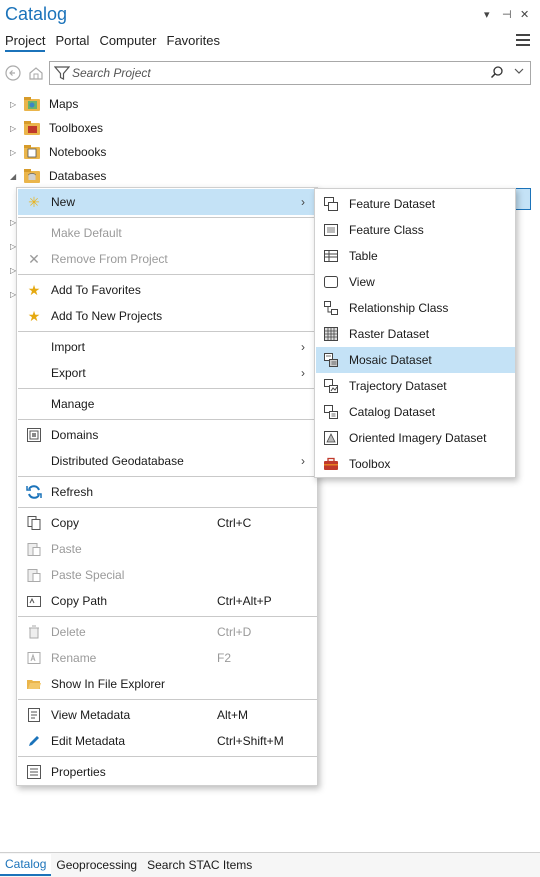 This screenshot has height=877, width=540. Describe the element at coordinates (32, 176) in the screenshot. I see `folder-databases-icon` at that location.